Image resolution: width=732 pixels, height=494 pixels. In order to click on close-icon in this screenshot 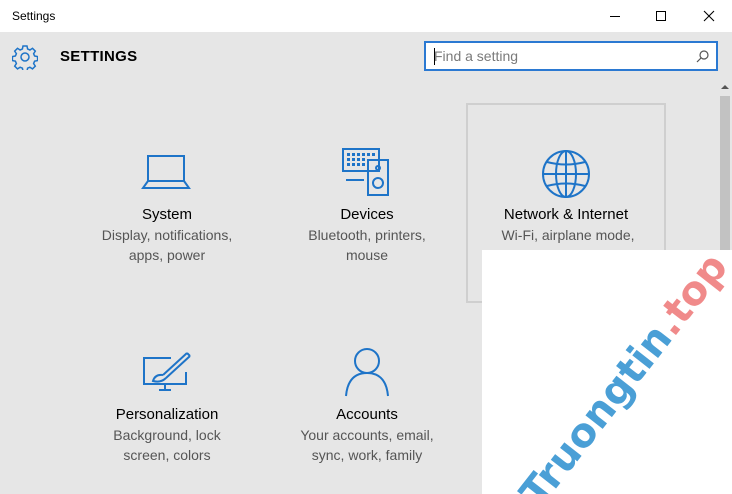, I will do `click(709, 16)`.